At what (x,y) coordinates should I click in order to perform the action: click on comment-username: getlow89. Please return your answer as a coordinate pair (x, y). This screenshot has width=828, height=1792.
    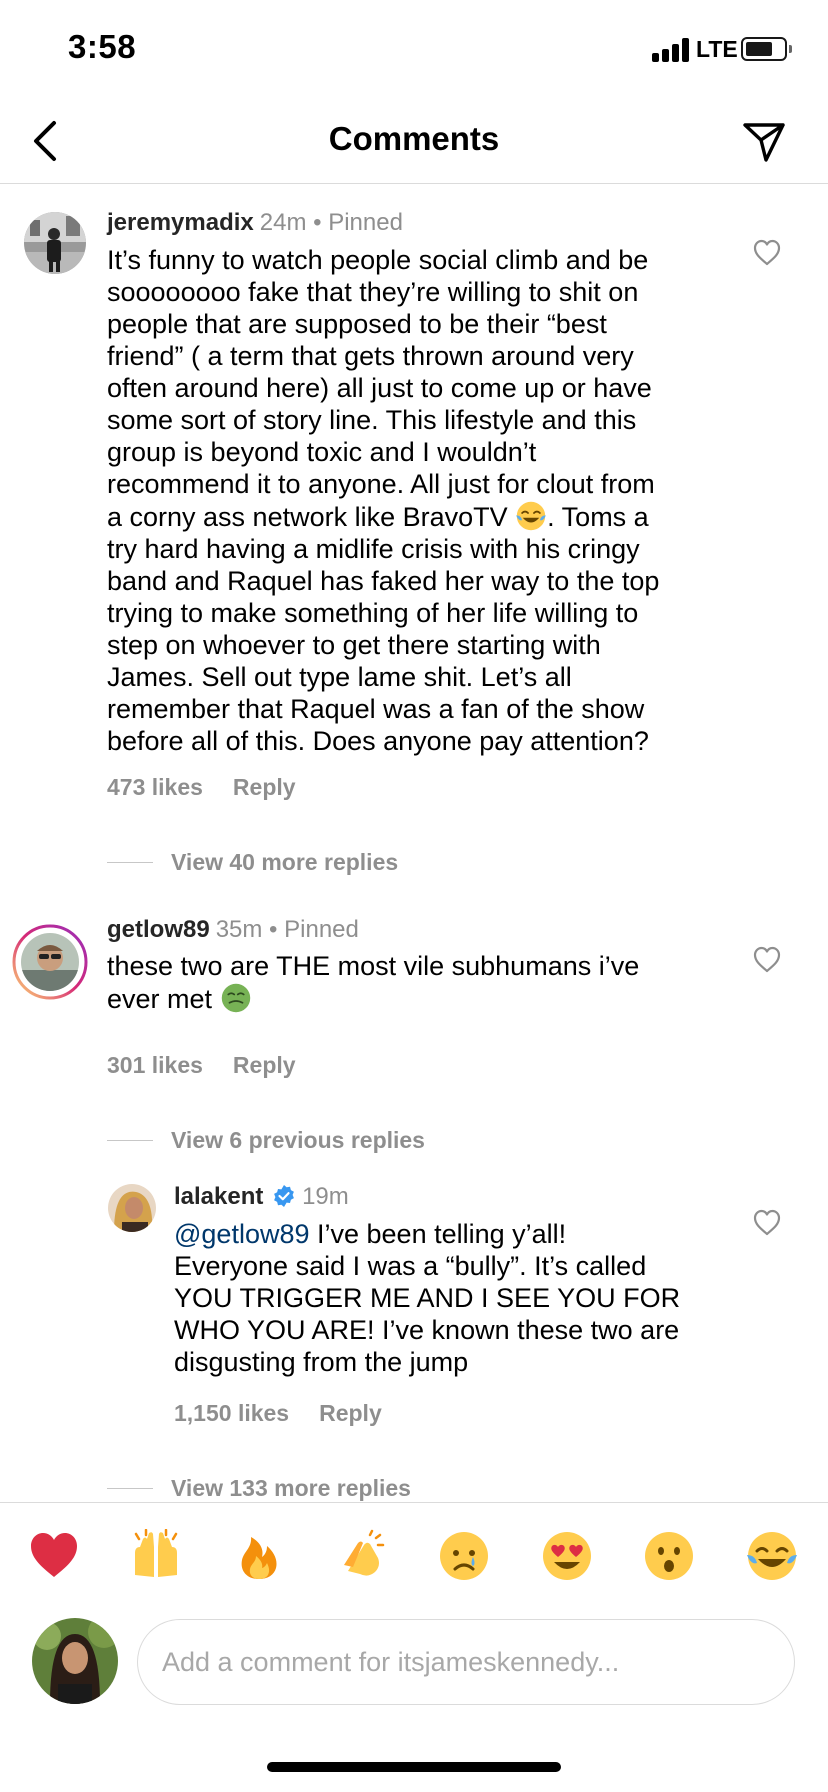
    Looking at the image, I should click on (158, 929).